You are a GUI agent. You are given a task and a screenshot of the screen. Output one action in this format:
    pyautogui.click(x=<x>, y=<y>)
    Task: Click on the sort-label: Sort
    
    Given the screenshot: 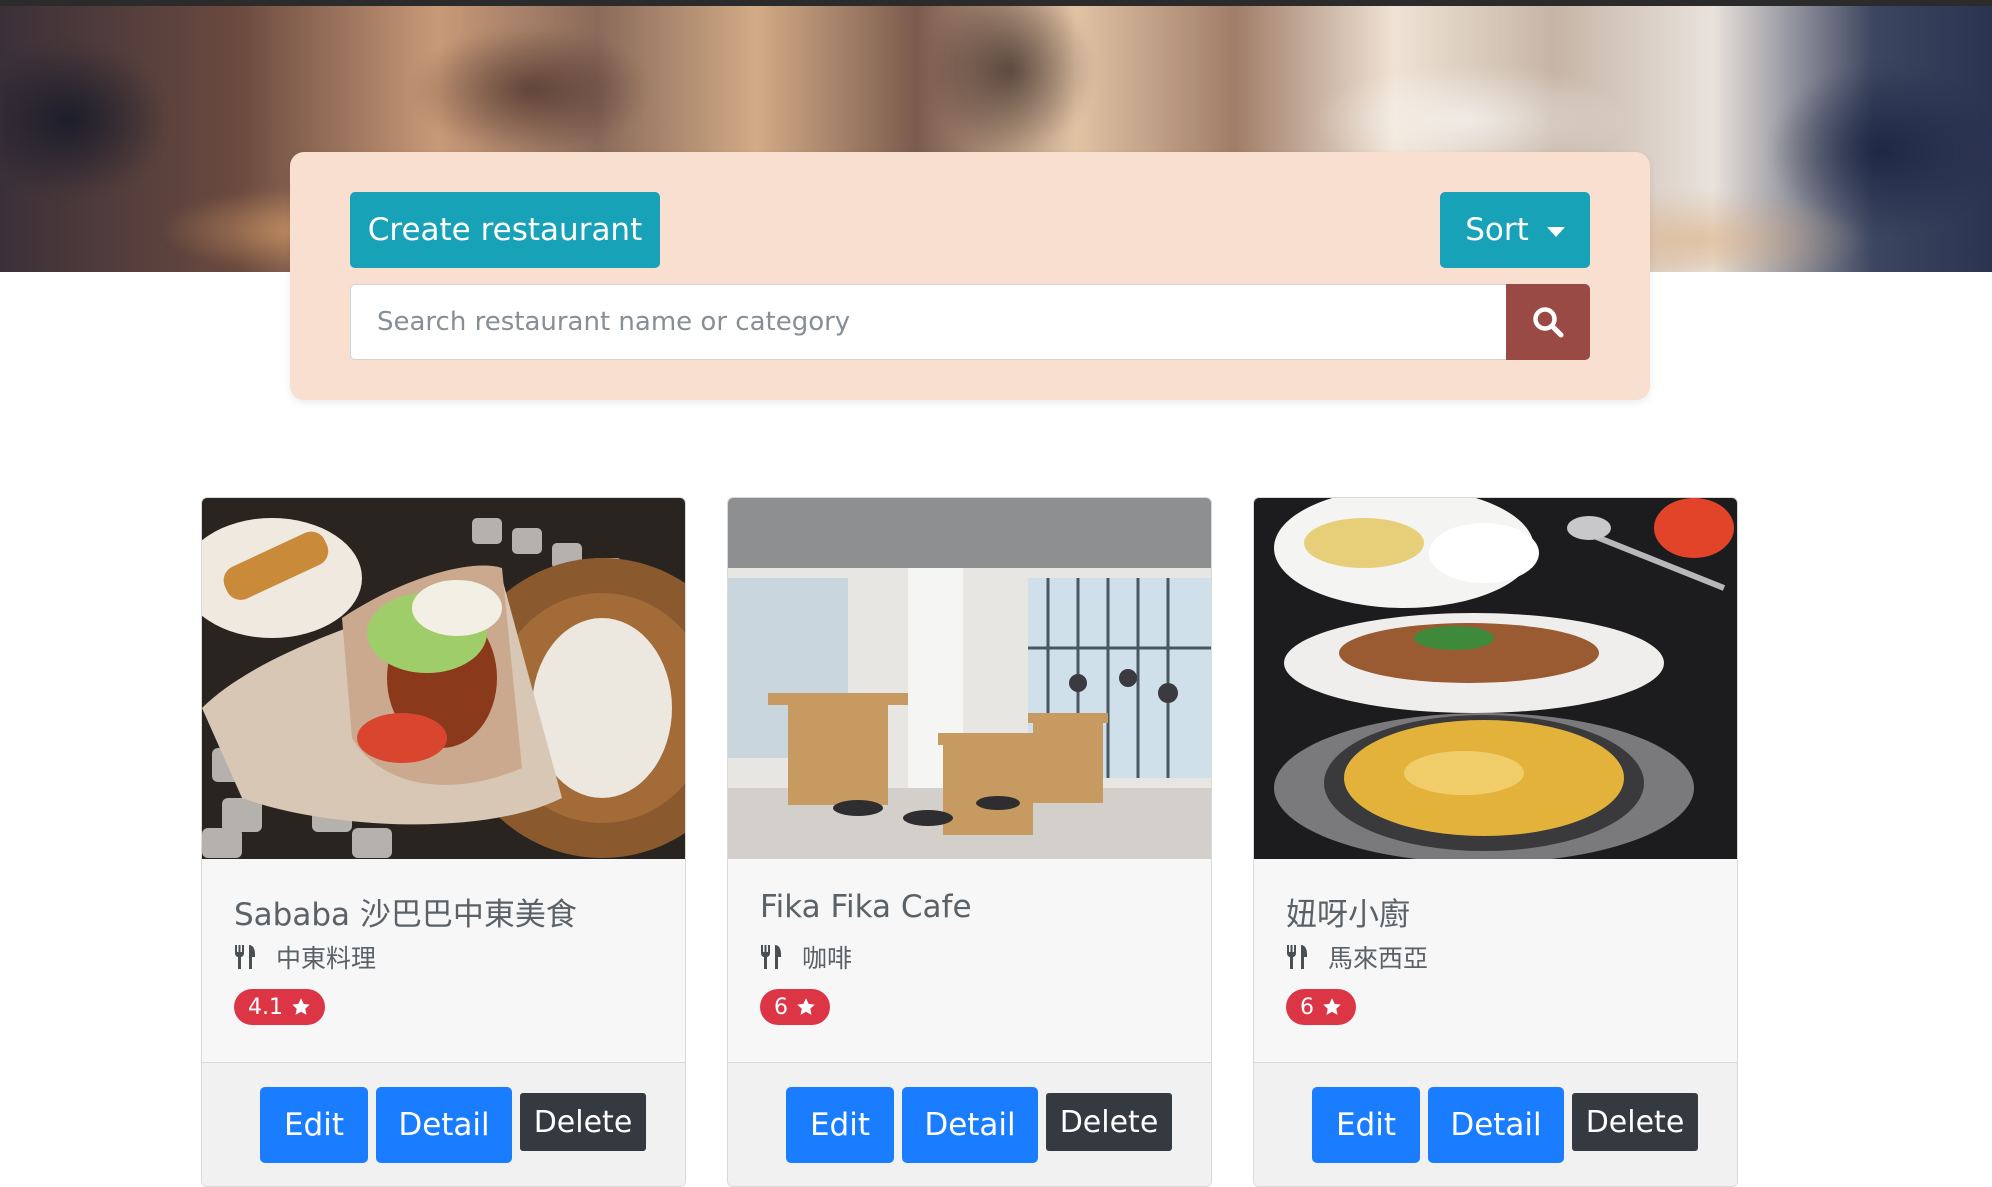 What is the action you would take?
    pyautogui.click(x=1497, y=230)
    